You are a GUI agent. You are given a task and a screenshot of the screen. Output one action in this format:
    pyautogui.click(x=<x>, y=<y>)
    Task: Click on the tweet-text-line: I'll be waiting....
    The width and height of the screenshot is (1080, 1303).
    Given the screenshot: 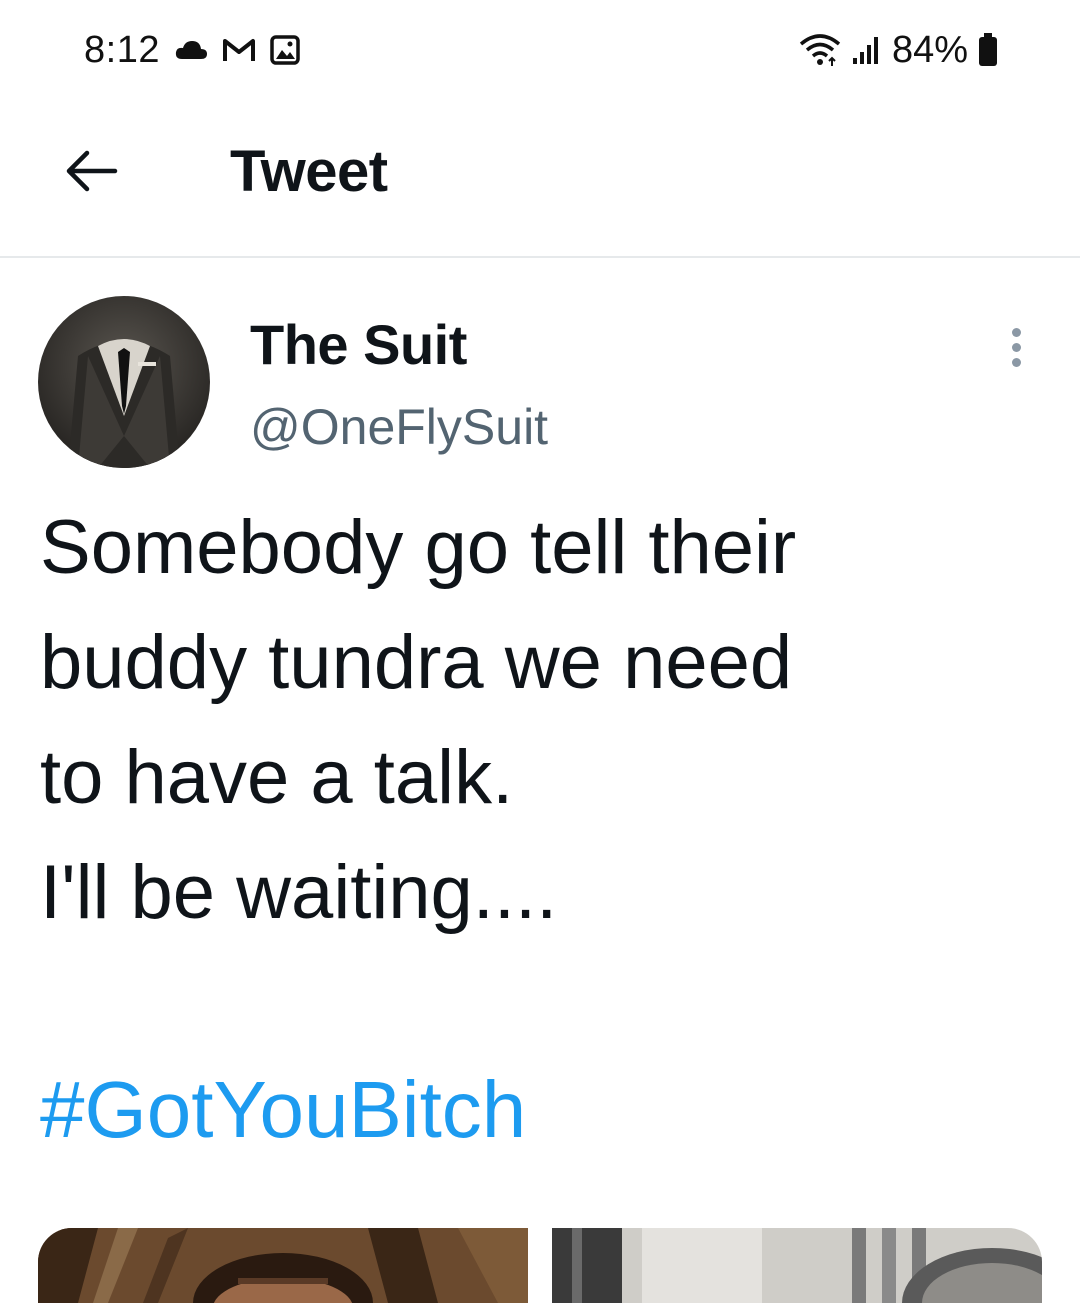 What is the action you would take?
    pyautogui.click(x=299, y=892)
    